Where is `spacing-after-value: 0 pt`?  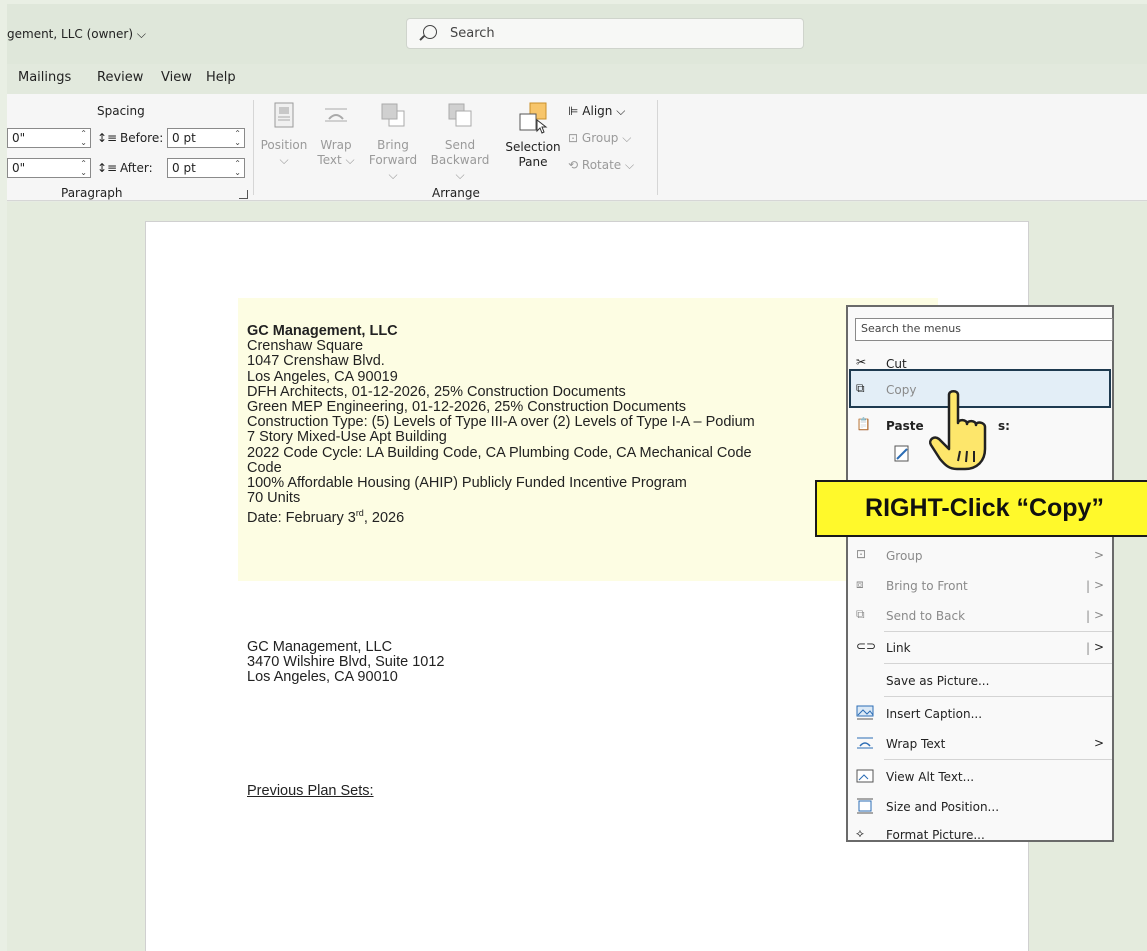 spacing-after-value: 0 pt is located at coordinates (184, 168).